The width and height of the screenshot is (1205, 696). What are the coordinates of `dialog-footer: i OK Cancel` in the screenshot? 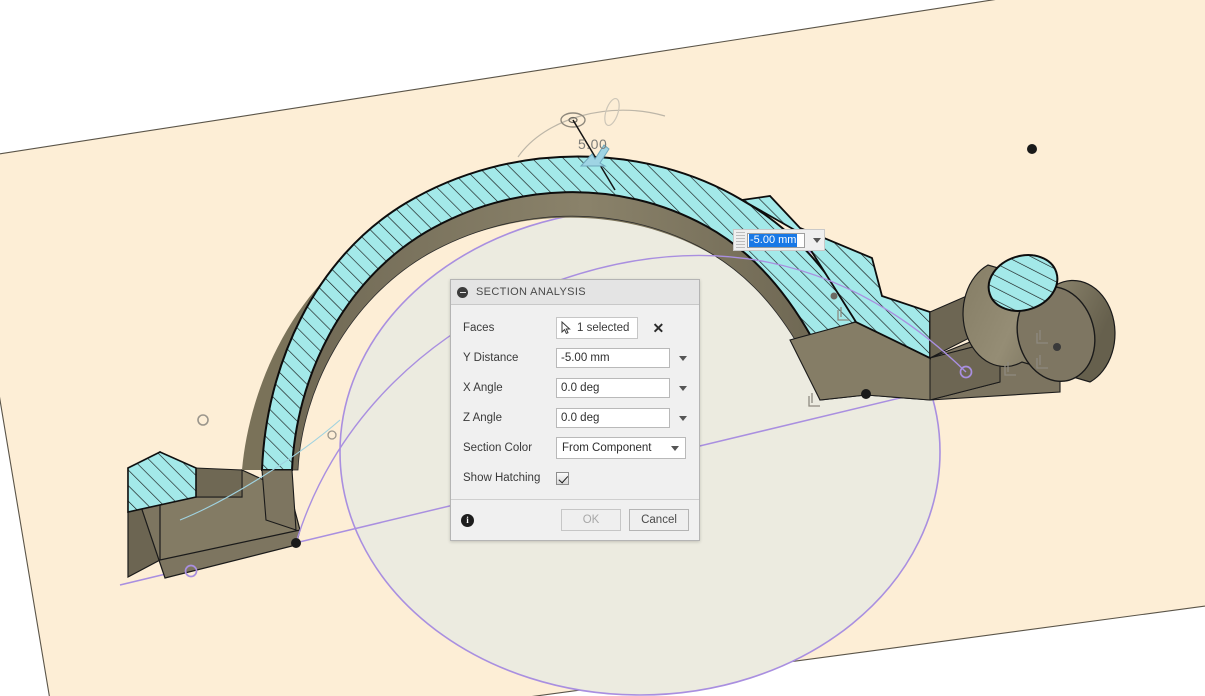 It's located at (575, 519).